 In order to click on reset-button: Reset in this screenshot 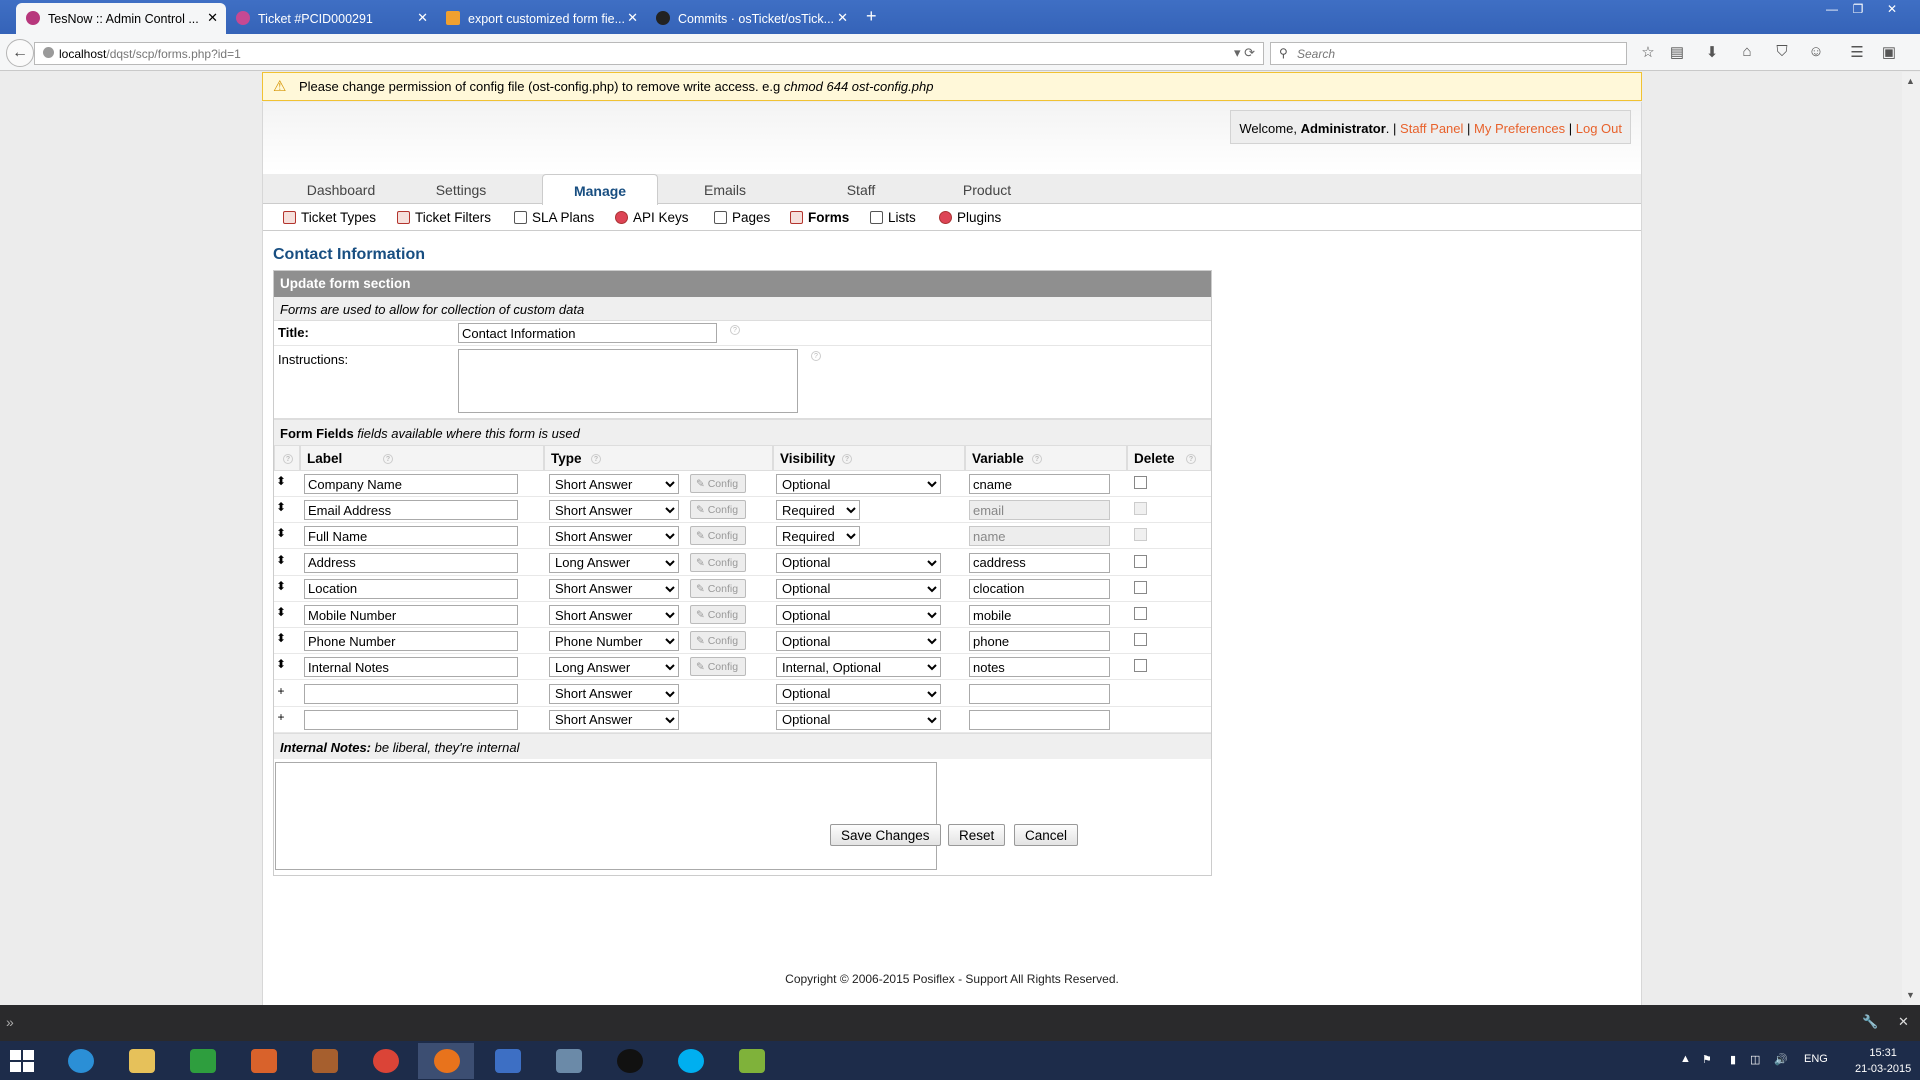, I will do `click(977, 835)`.